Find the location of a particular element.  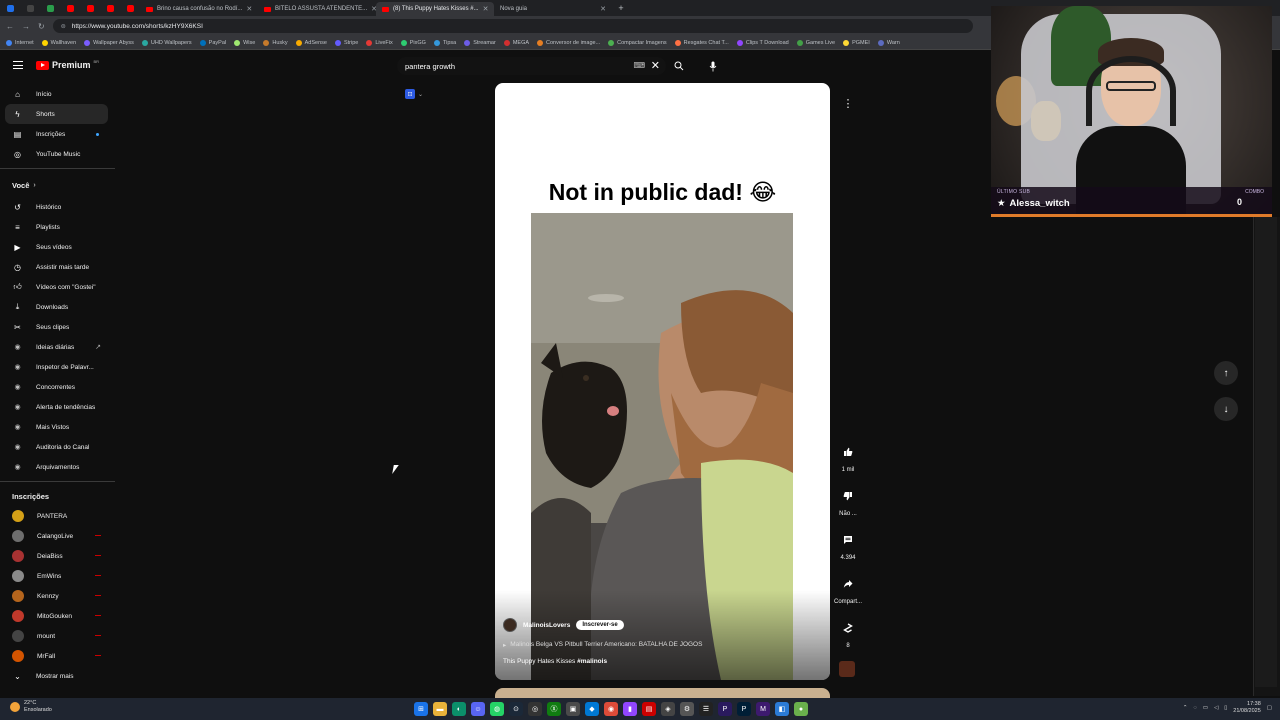

channel-avatar is located at coordinates (510, 625).